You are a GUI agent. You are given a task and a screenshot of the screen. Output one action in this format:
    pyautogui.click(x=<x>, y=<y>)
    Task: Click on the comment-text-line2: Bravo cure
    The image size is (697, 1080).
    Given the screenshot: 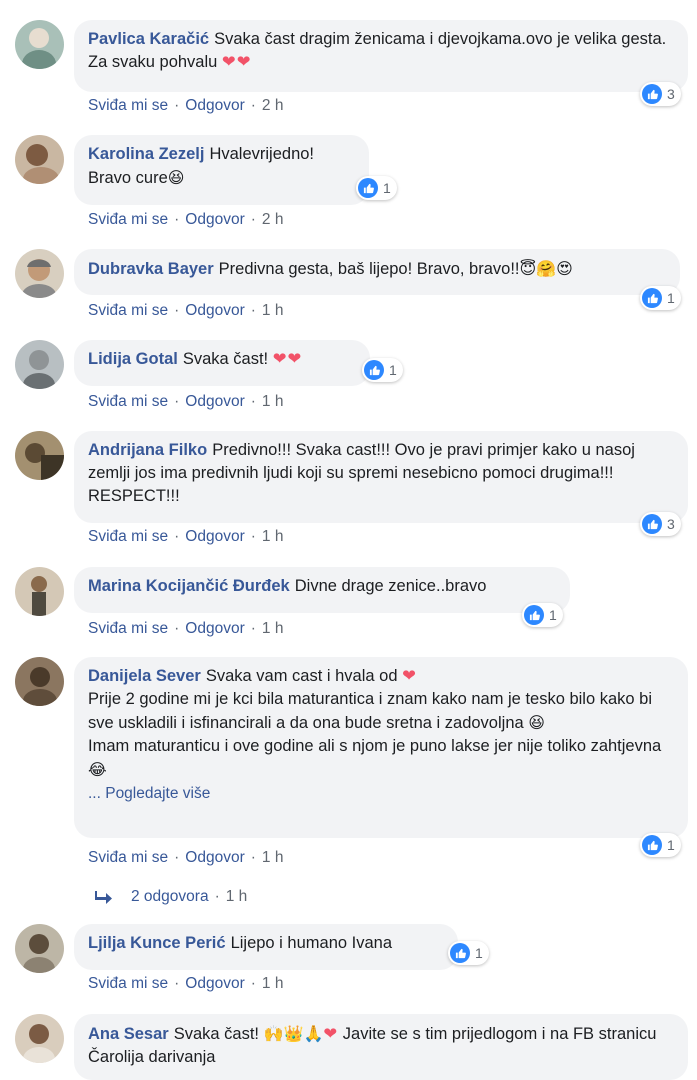 What is the action you would take?
    pyautogui.click(x=128, y=178)
    